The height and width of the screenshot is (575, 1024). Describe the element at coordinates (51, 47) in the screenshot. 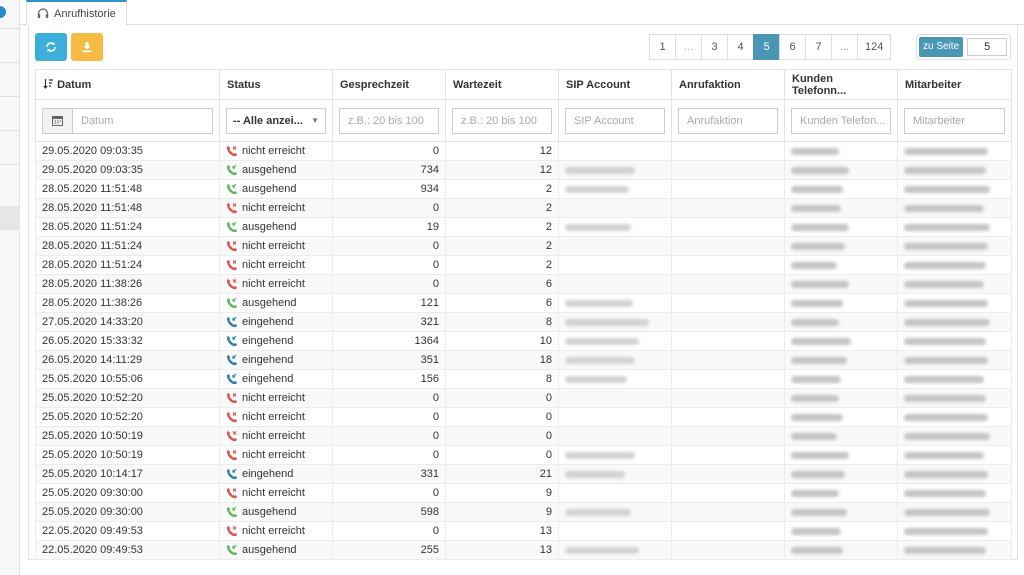

I see `refresh-button` at that location.